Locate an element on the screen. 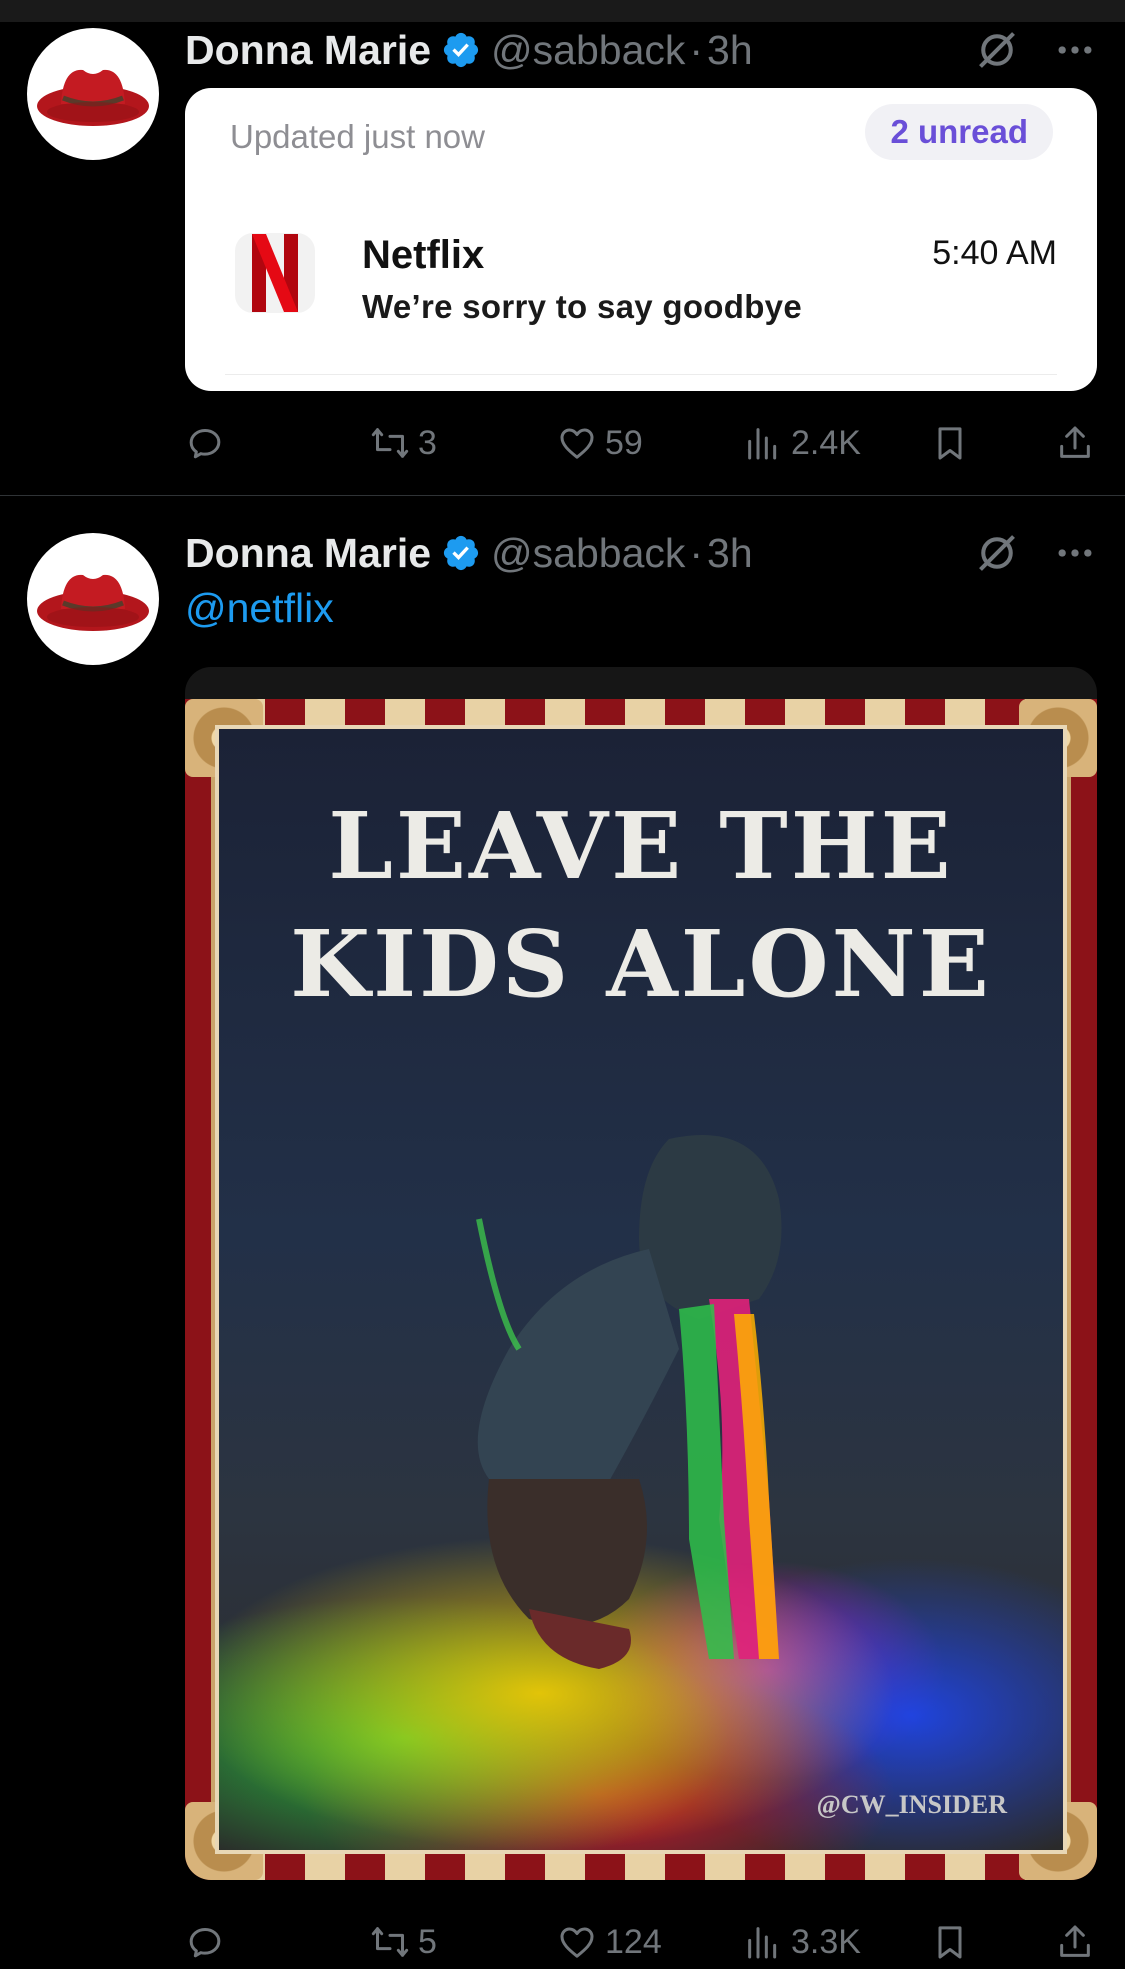  hooded-child-illustration is located at coordinates (629, 1402).